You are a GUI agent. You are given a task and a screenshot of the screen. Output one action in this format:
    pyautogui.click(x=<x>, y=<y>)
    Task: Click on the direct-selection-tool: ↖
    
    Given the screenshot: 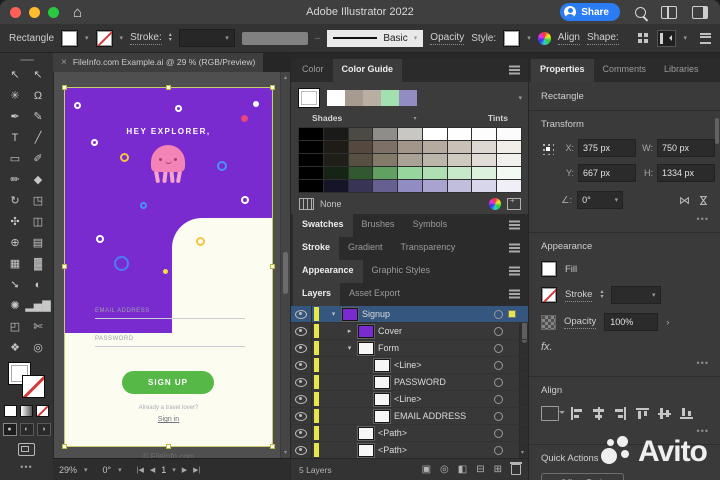 What is the action you would take?
    pyautogui.click(x=38, y=74)
    